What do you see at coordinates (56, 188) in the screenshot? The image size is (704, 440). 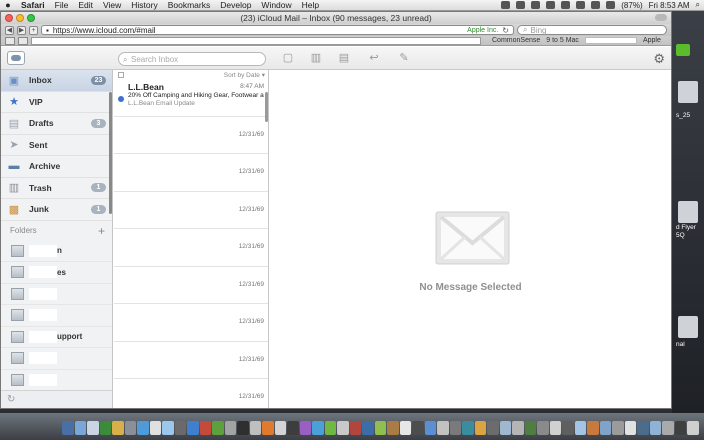 I see `mailbox-trash: ▥ Trash 1` at bounding box center [56, 188].